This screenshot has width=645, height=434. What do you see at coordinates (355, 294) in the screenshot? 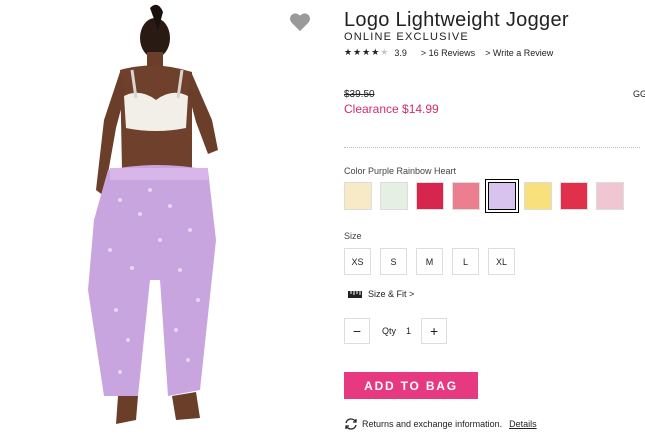
I see `ruler-icon` at bounding box center [355, 294].